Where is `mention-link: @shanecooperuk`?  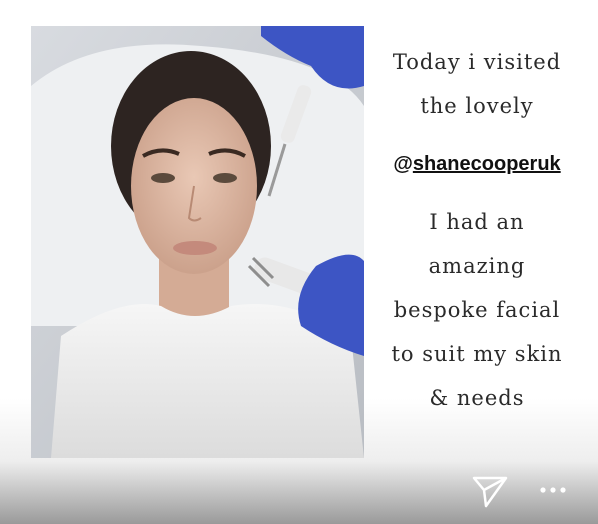 mention-link: @shanecooperuk is located at coordinates (477, 164).